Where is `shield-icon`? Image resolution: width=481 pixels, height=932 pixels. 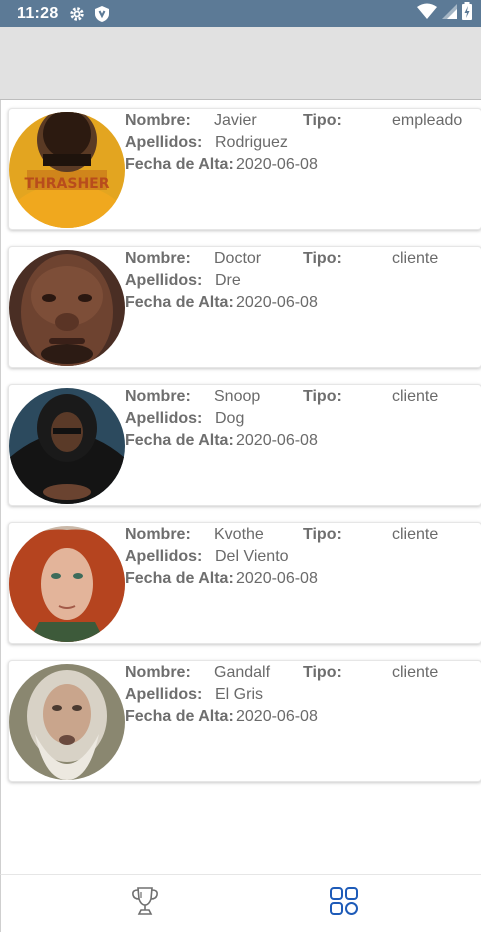 shield-icon is located at coordinates (101, 13).